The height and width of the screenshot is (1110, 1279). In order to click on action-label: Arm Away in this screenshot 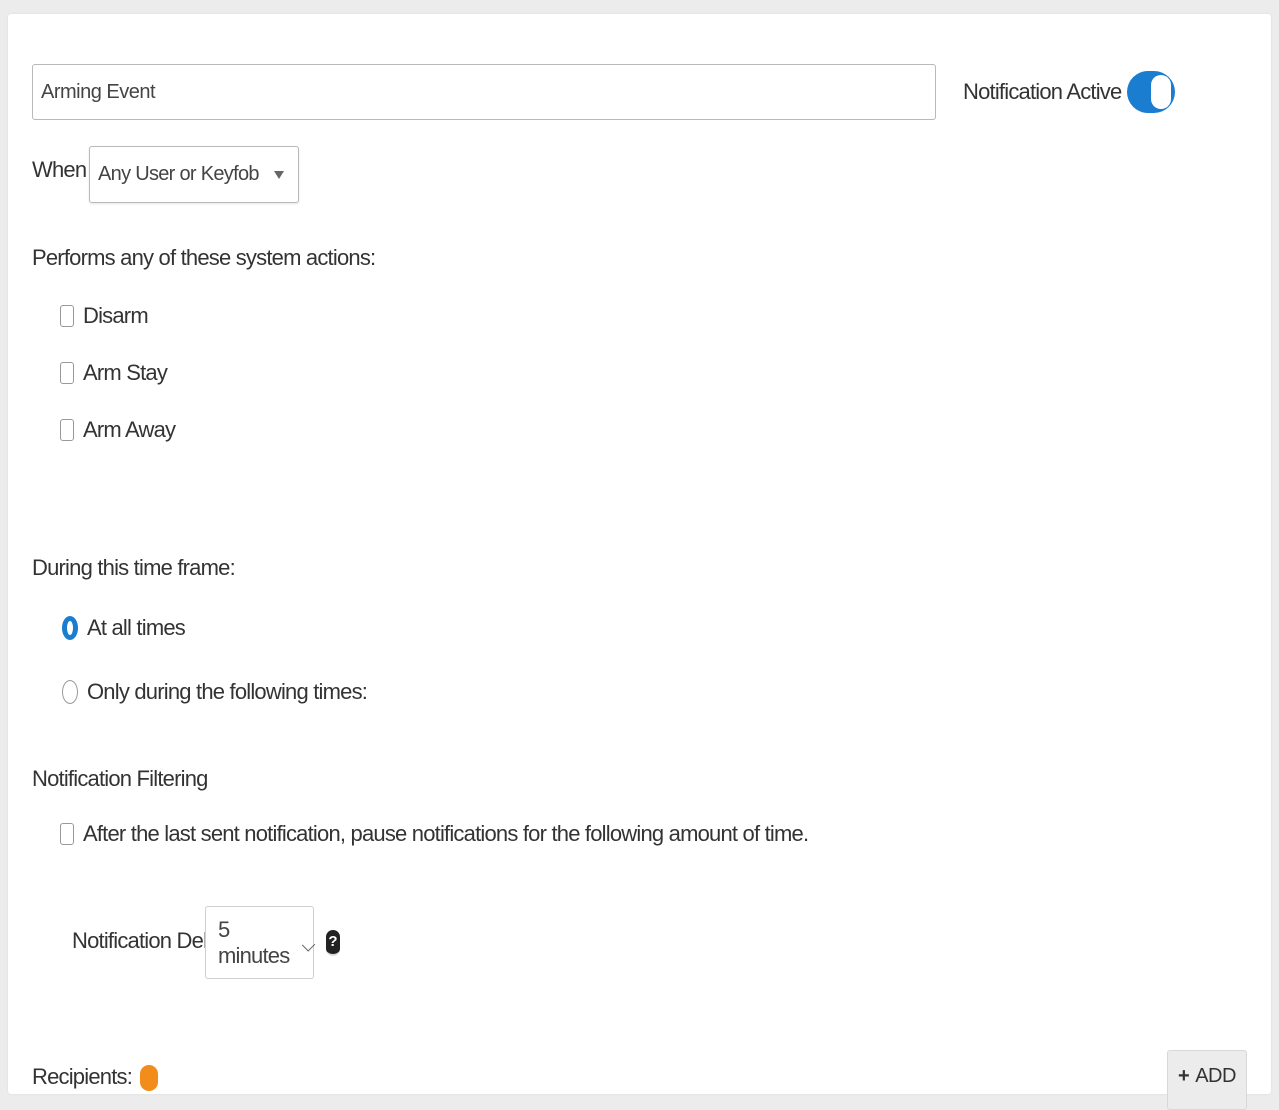, I will do `click(129, 429)`.